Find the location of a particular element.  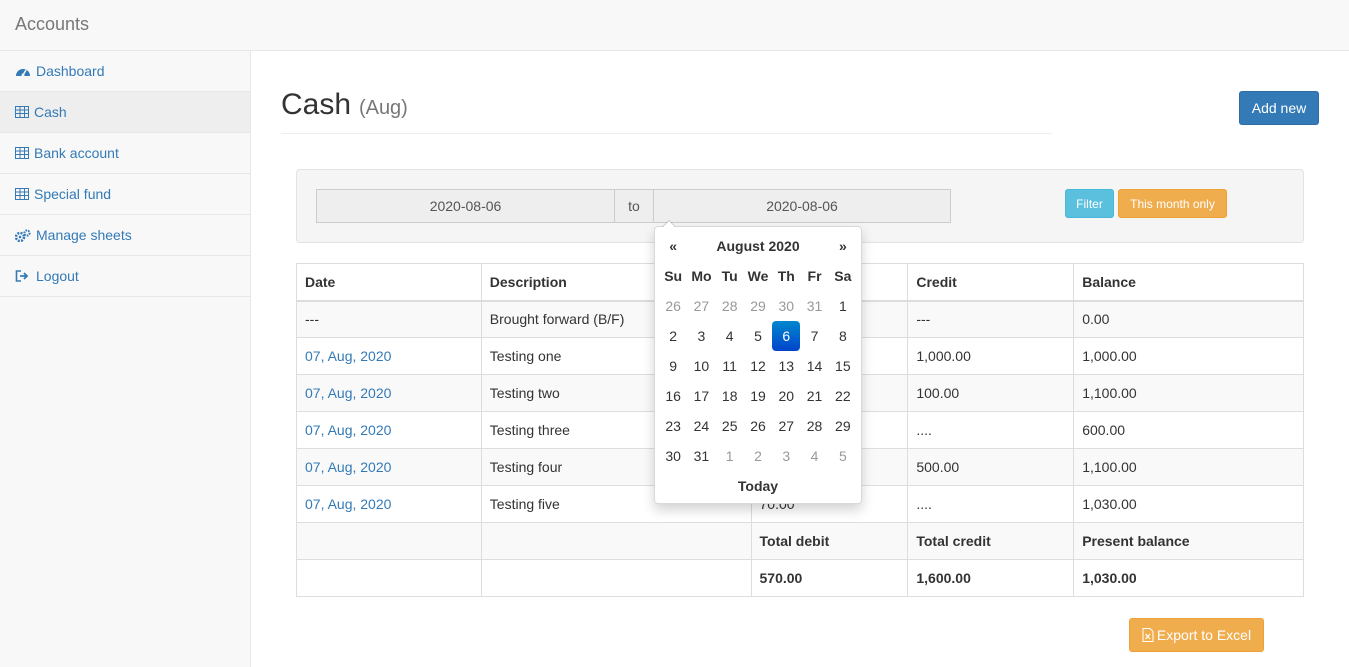

sidebar-item-manage-sheets: Manage sheets is located at coordinates (125, 235).